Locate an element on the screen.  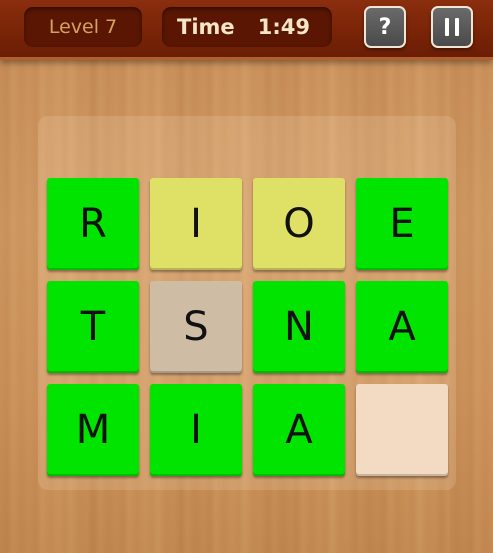
question-mark-icon: ? is located at coordinates (385, 27).